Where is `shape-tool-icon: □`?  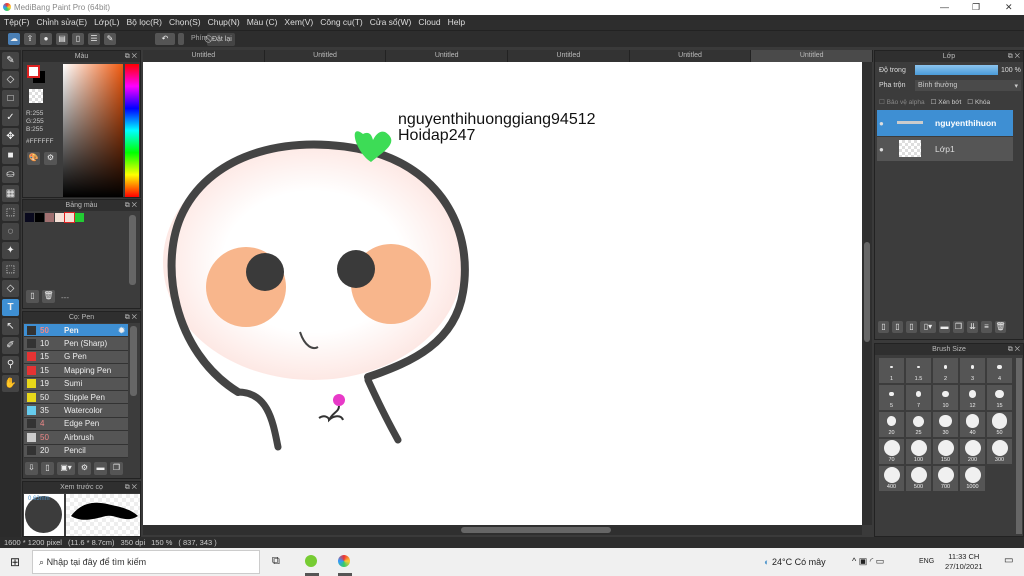 shape-tool-icon: □ is located at coordinates (10, 98).